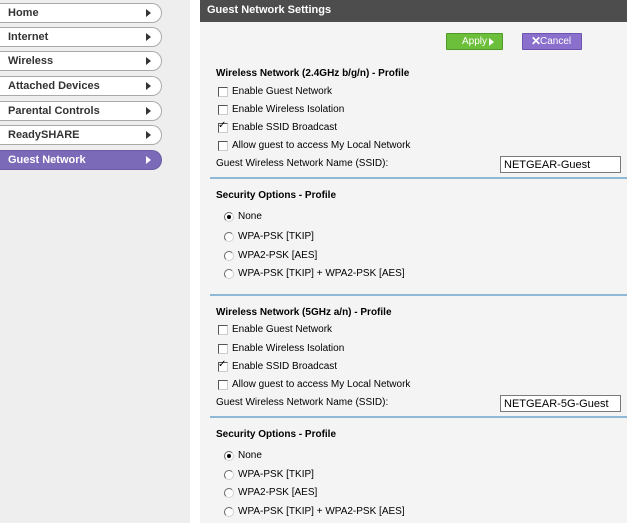 This screenshot has width=627, height=523. I want to click on ssid-label-5: Guest Wireless Network Name (SSID):, so click(302, 402).